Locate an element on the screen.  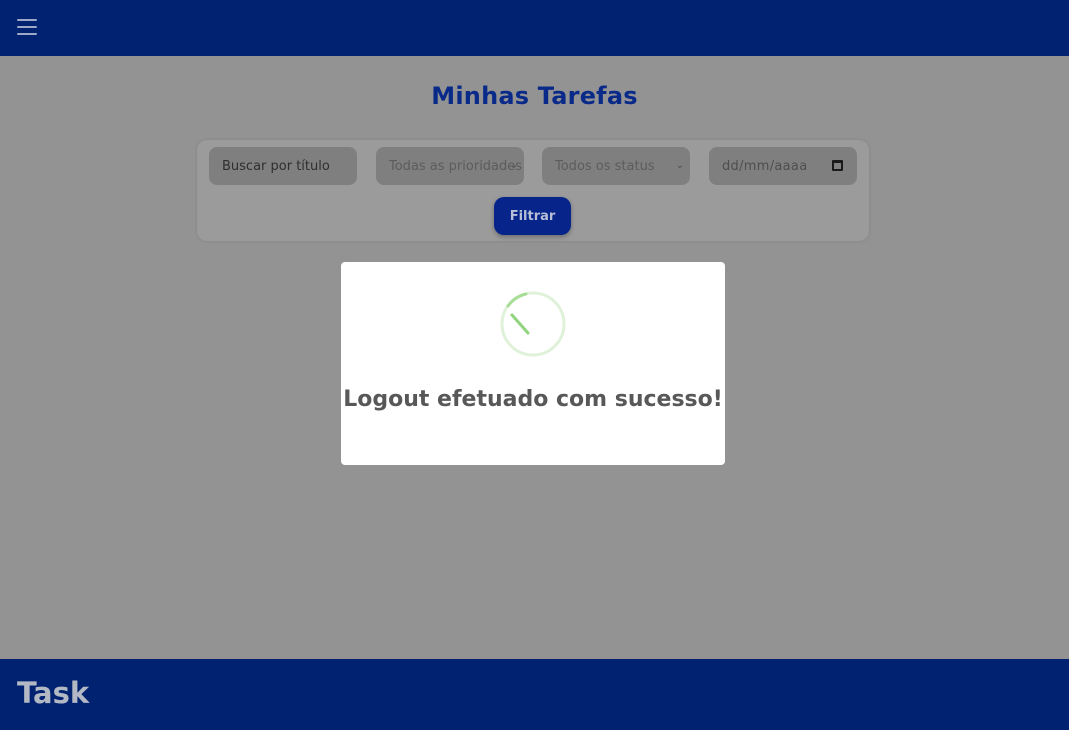
filter-button: Filtrar is located at coordinates (532, 216).